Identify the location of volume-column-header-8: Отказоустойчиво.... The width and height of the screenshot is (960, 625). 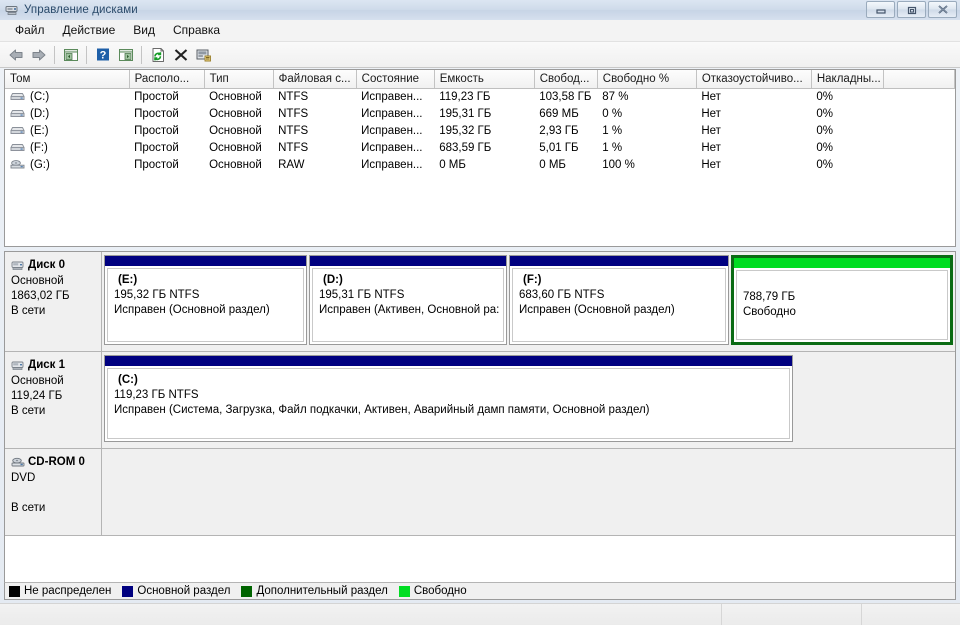
(754, 79).